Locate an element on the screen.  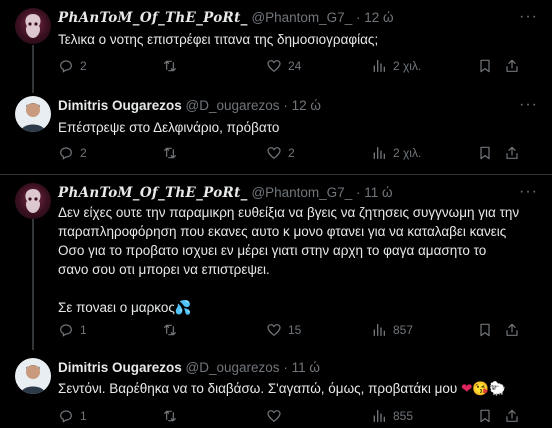
red-heart-icon: ❤ is located at coordinates (467, 388).